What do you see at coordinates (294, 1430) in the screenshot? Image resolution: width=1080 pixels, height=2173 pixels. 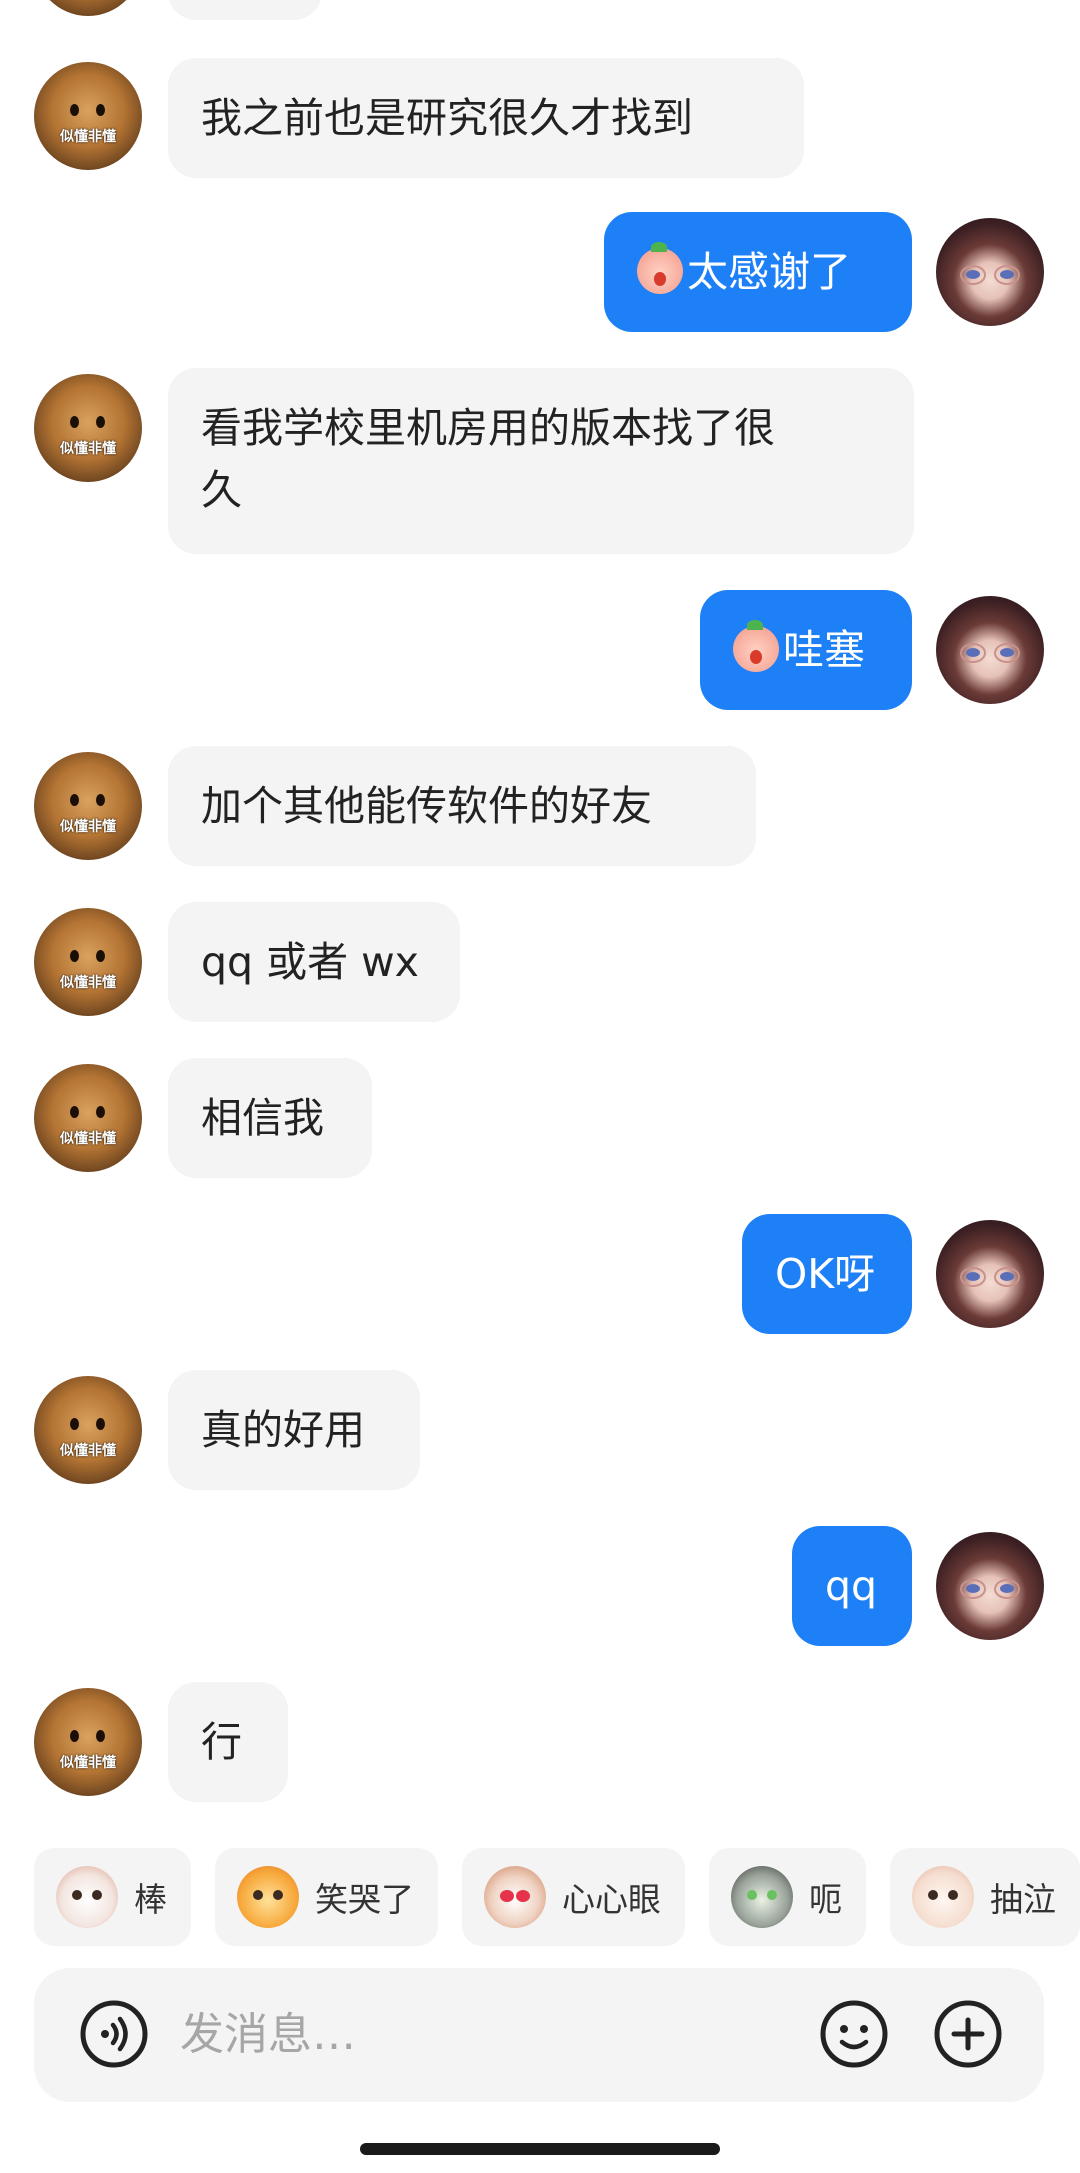 I see `incoming-message: 真的好用` at bounding box center [294, 1430].